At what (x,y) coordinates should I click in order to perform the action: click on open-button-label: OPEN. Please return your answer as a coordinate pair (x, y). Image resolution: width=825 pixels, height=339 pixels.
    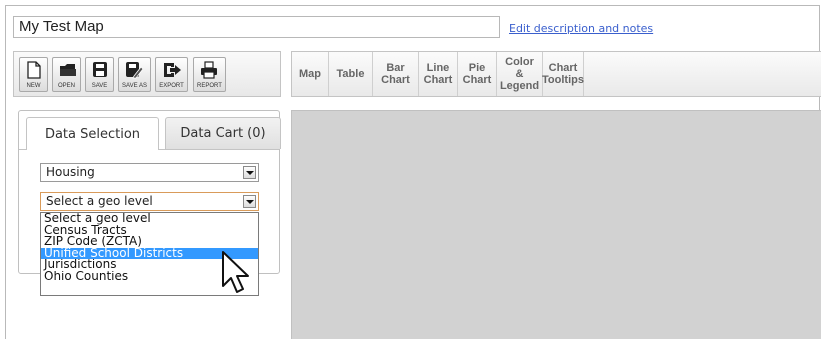
    Looking at the image, I should click on (66, 86).